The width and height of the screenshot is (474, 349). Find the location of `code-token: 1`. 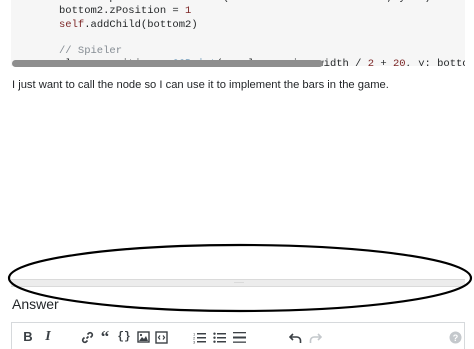

code-token: 1 is located at coordinates (188, 11).